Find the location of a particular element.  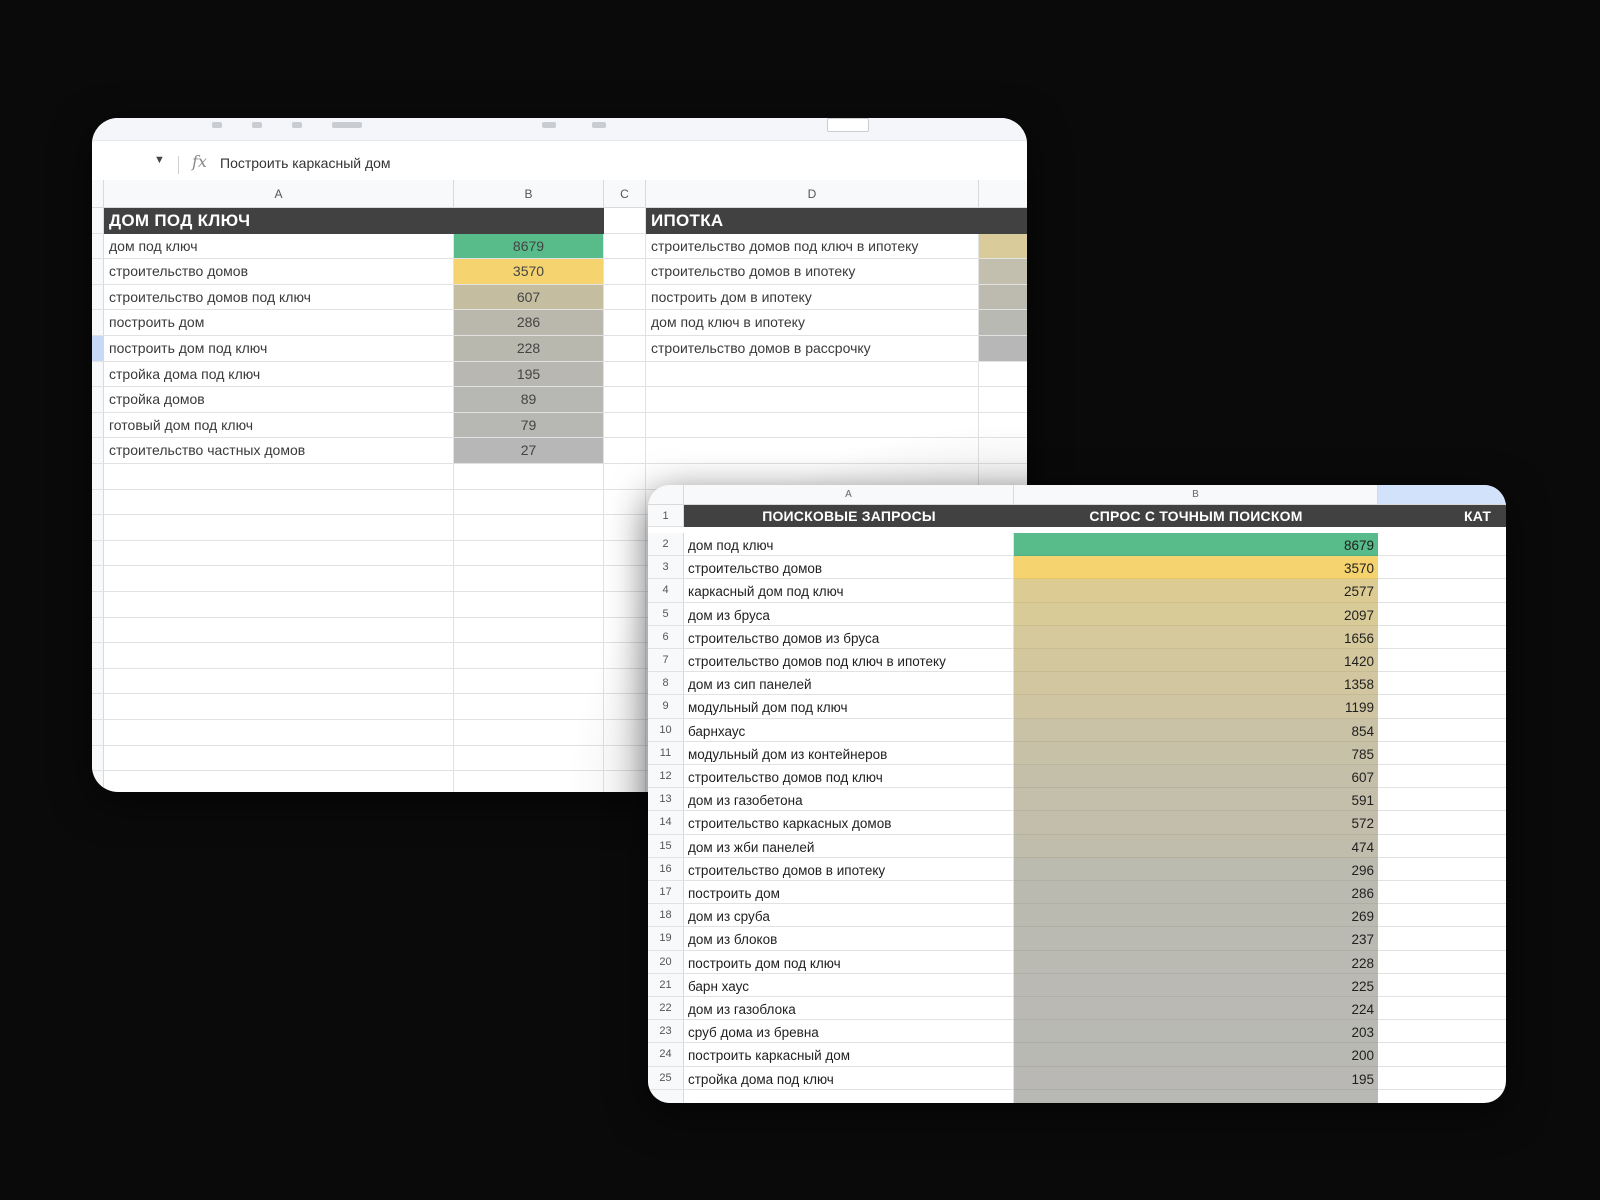

row-number: 19 is located at coordinates (666, 939).